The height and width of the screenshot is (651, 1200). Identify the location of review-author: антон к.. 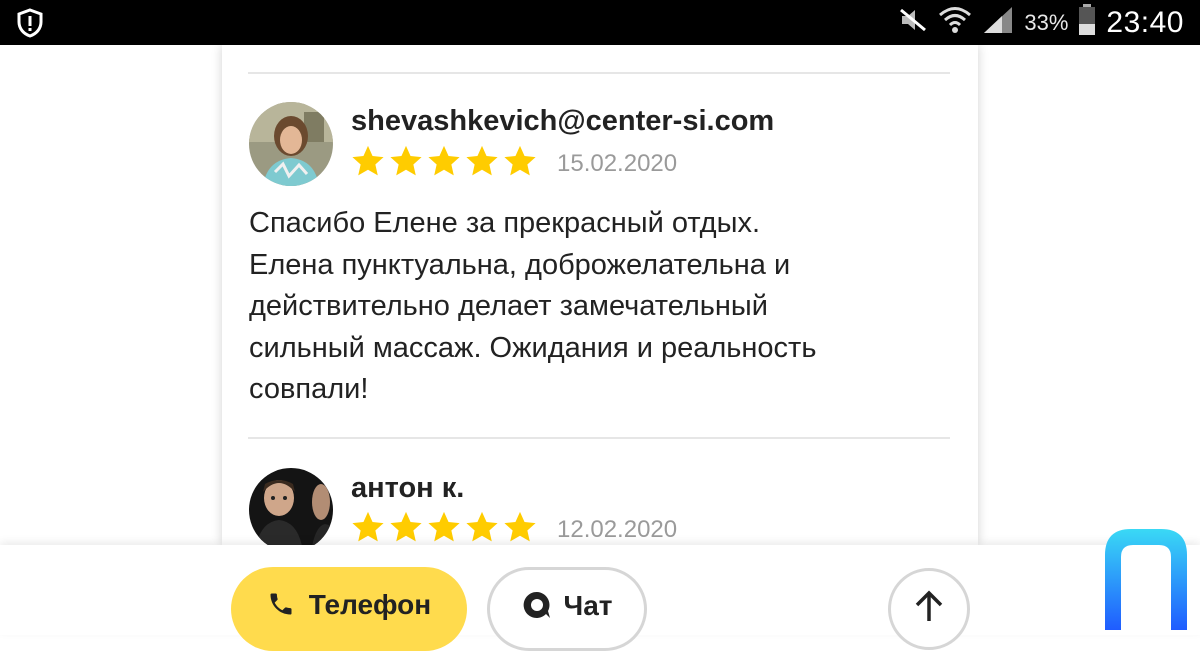
(407, 488).